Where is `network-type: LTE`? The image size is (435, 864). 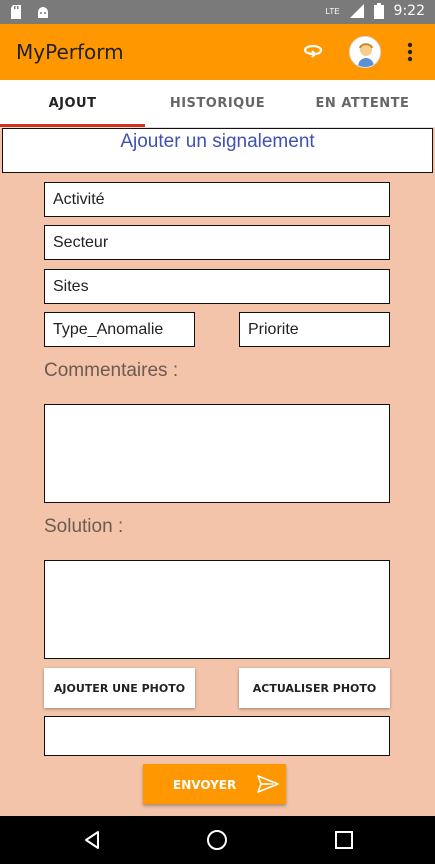 network-type: LTE is located at coordinates (332, 11).